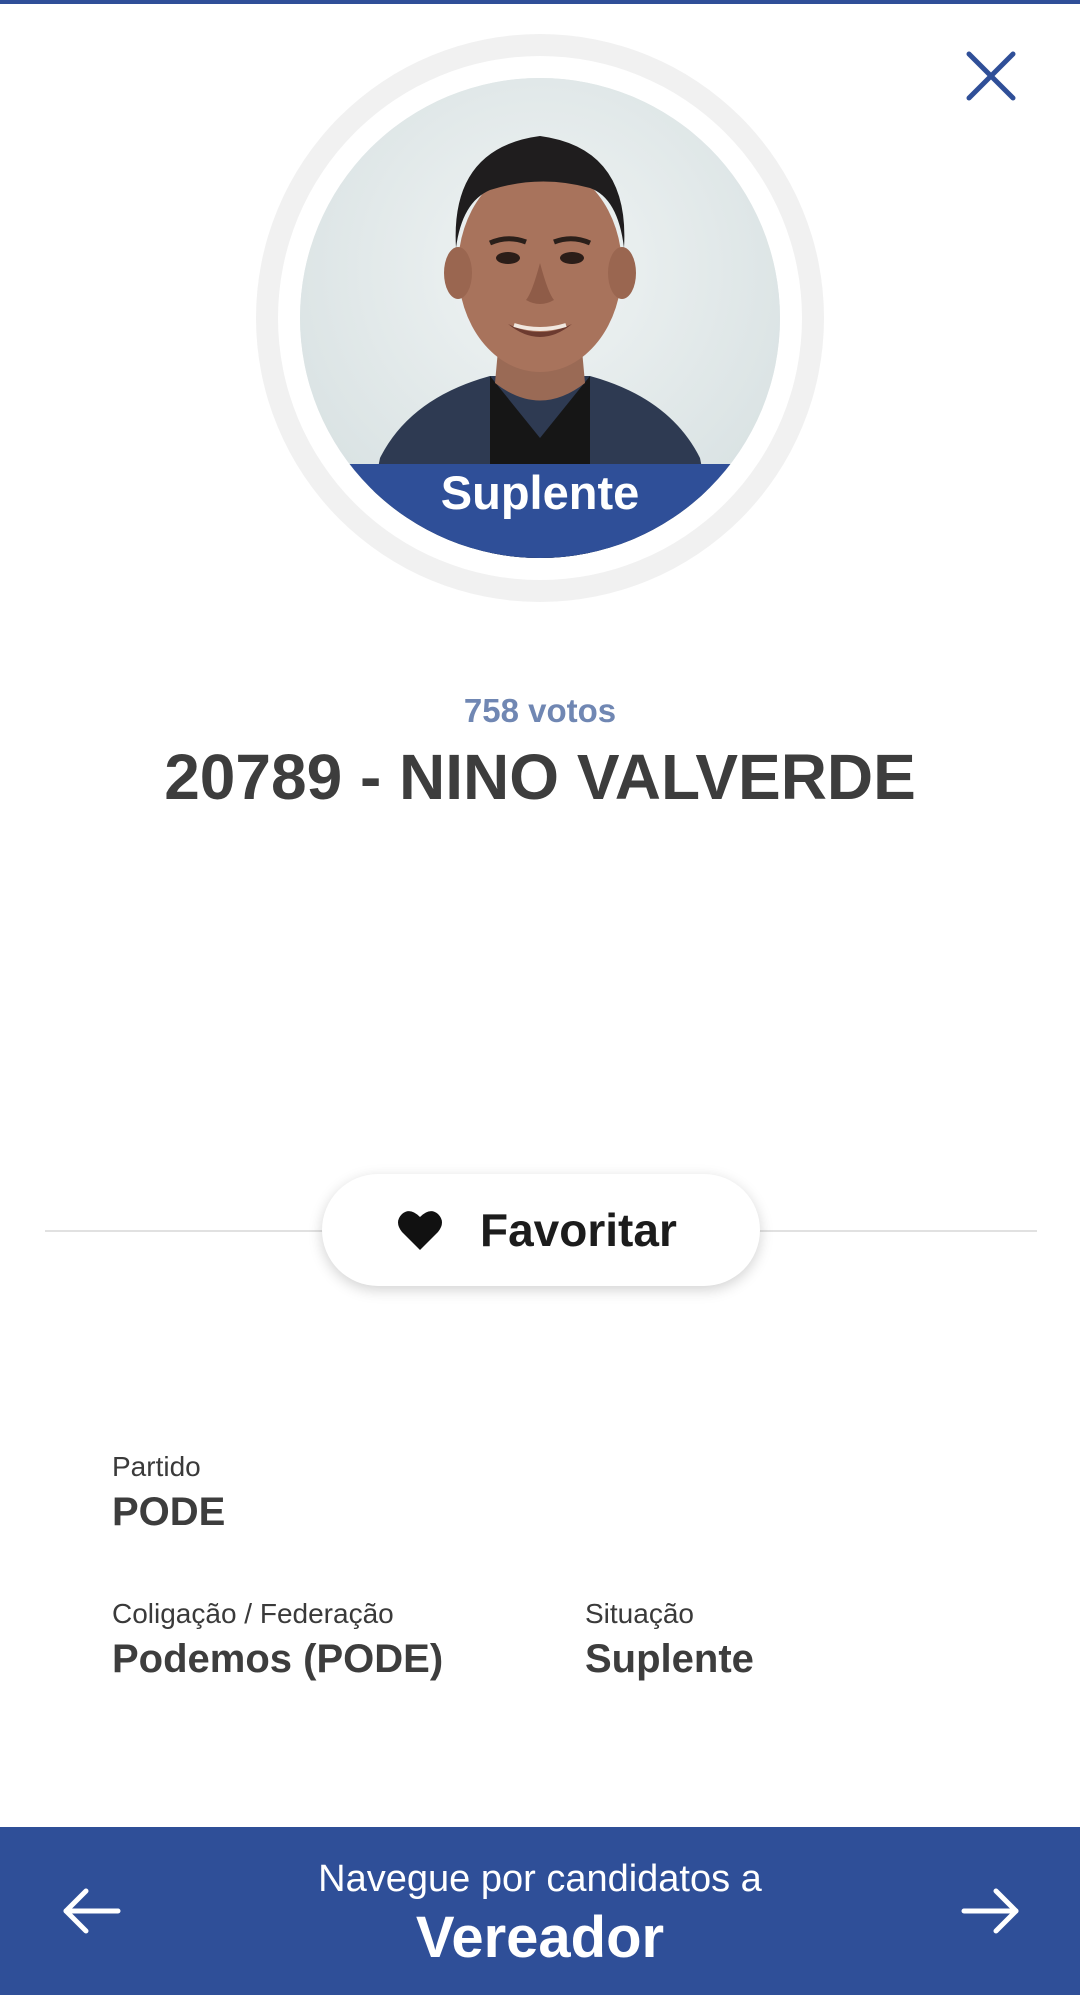 Image resolution: width=1080 pixels, height=1995 pixels. What do you see at coordinates (540, 1937) in the screenshot?
I see `navigation-office: Vereador` at bounding box center [540, 1937].